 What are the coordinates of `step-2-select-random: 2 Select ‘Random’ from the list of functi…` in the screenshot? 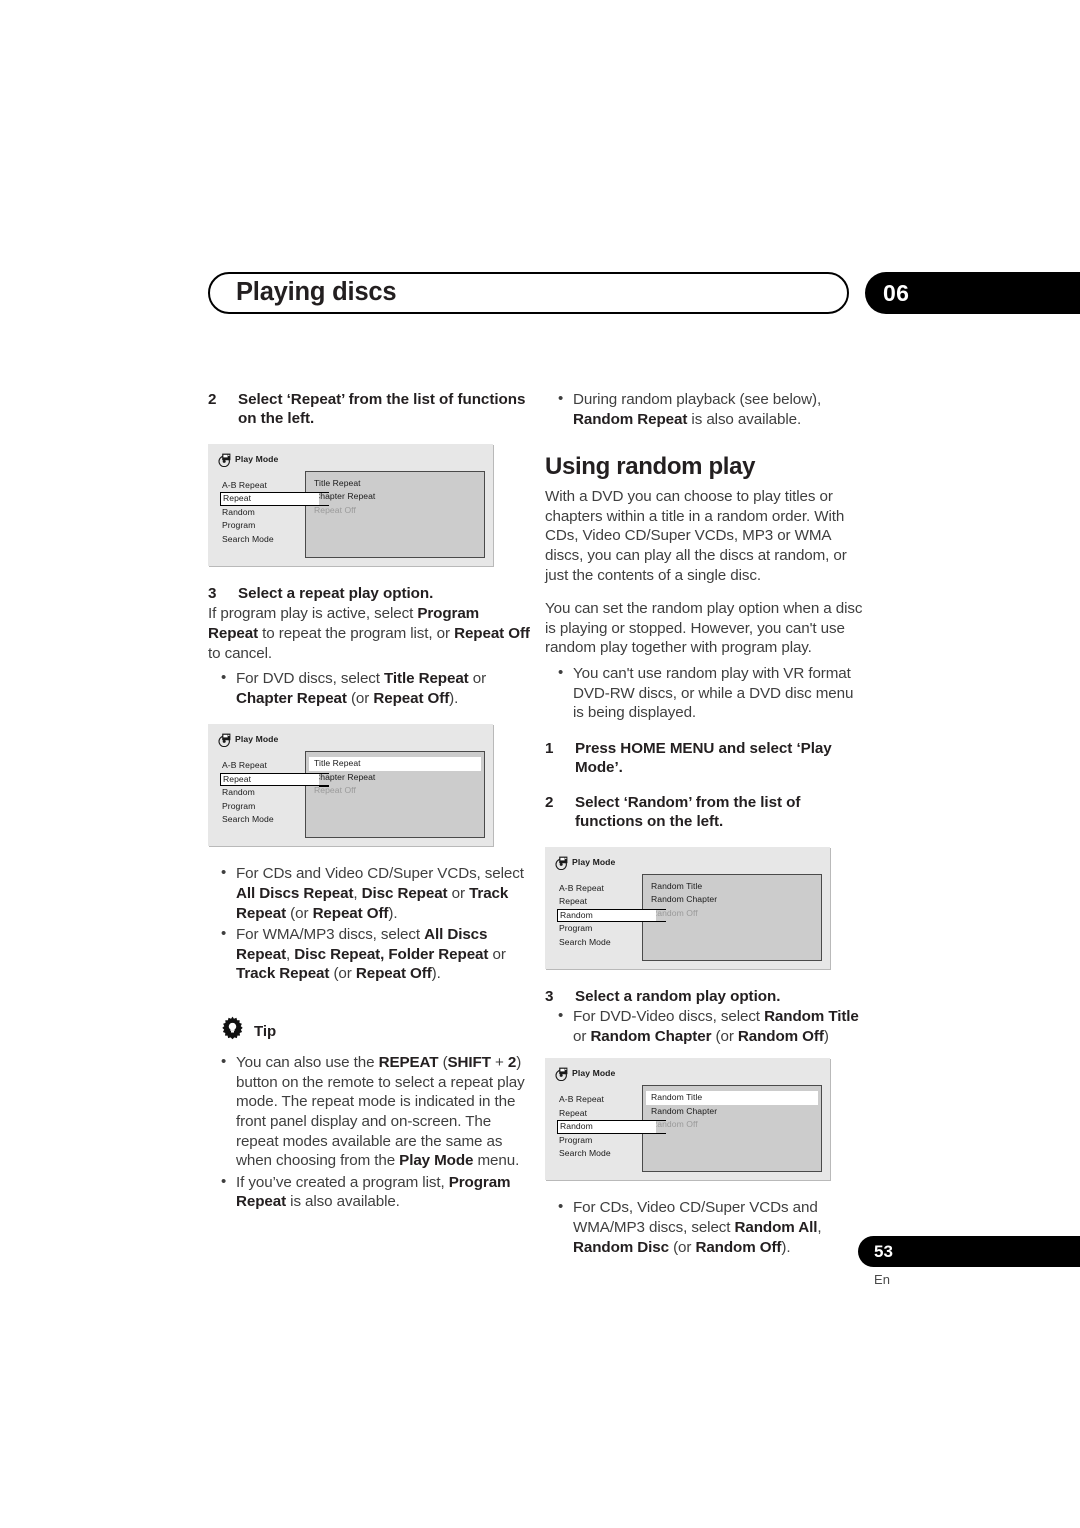 It's located at (706, 812).